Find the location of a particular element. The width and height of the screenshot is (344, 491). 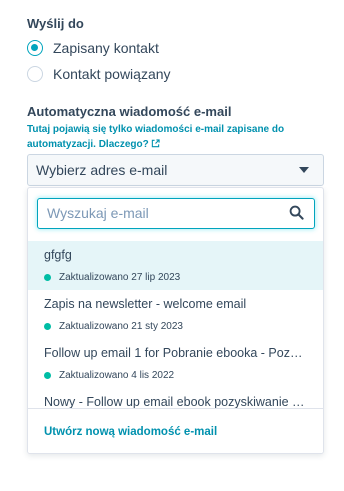

create-email-link: Utwórz nową wiadomość e-mail is located at coordinates (130, 432).